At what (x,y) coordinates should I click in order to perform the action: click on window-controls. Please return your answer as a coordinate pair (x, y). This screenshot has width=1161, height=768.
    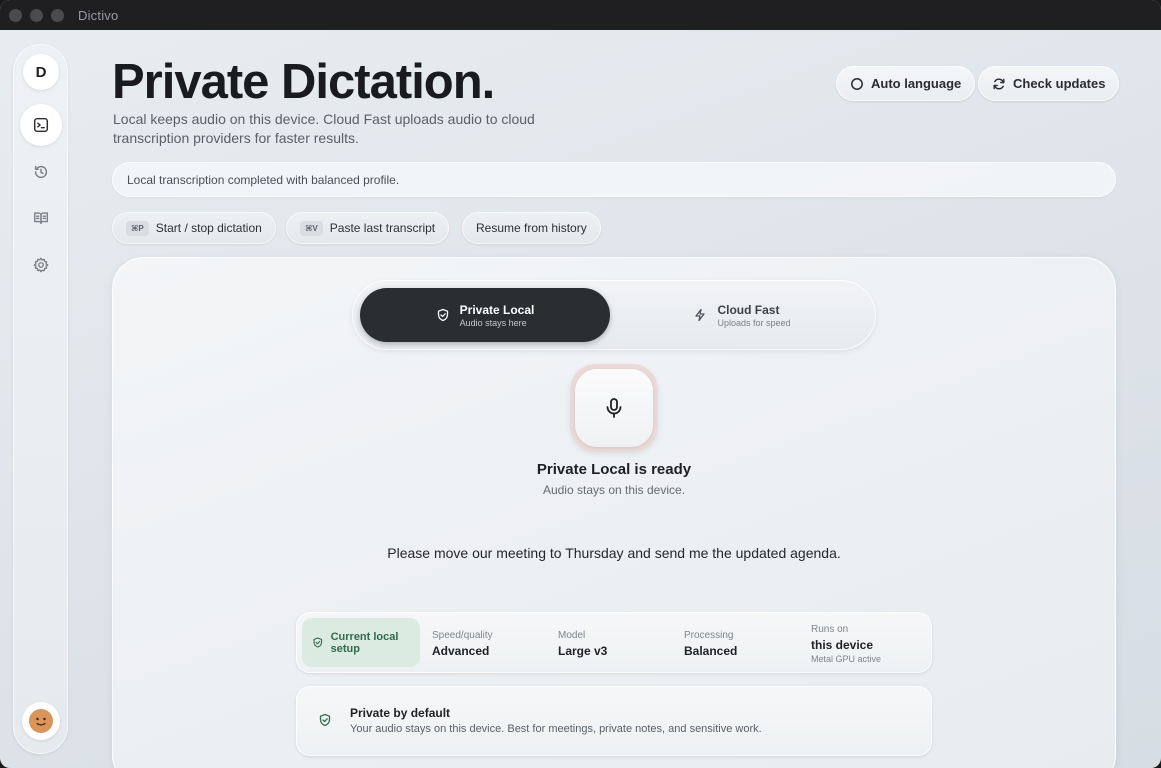
    Looking at the image, I should click on (36, 15).